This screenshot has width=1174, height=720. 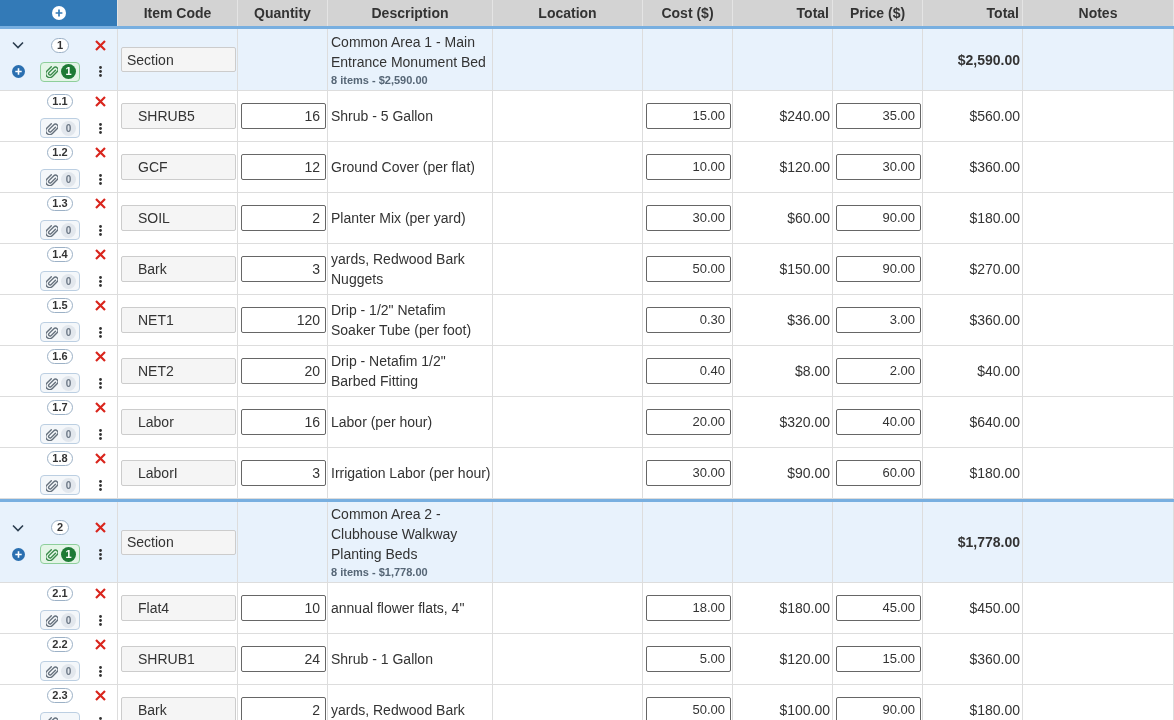 I want to click on item-code-field: Flat4, so click(x=178, y=608).